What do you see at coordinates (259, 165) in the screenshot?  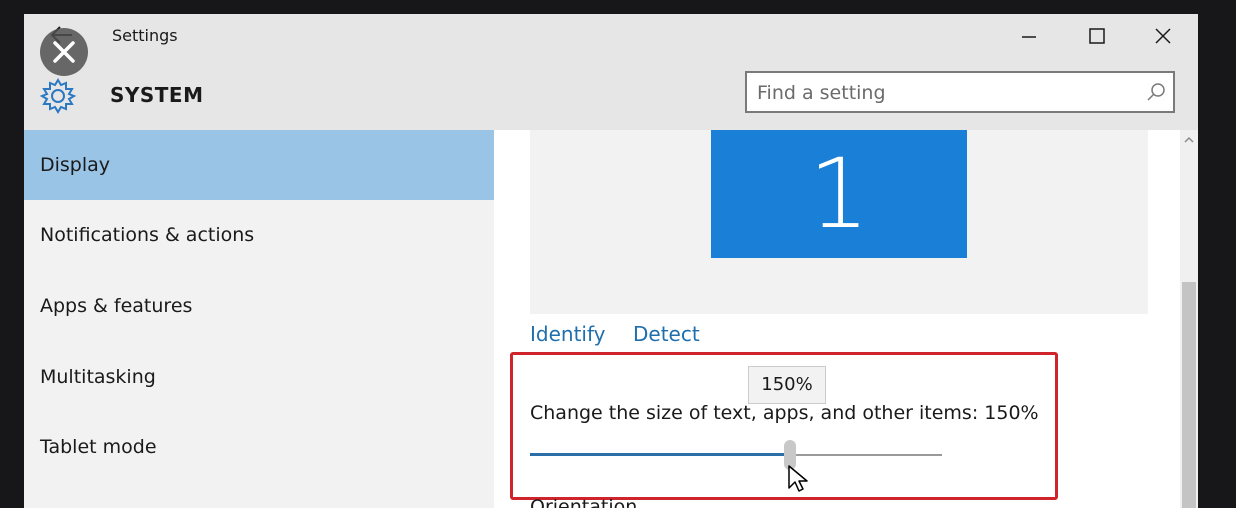 I see `sidebar-item-display: Display` at bounding box center [259, 165].